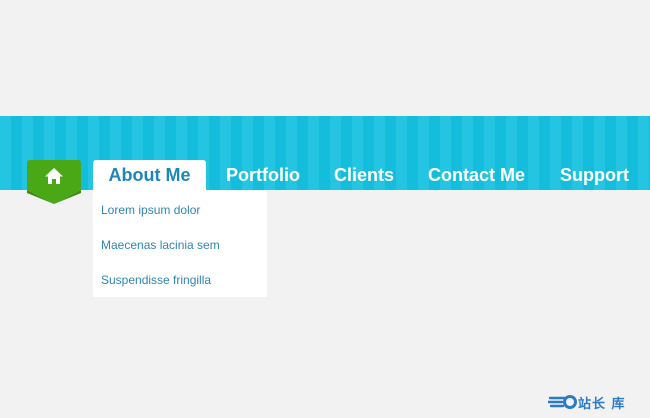  What do you see at coordinates (602, 404) in the screenshot?
I see `watermark-text: 站长 库` at bounding box center [602, 404].